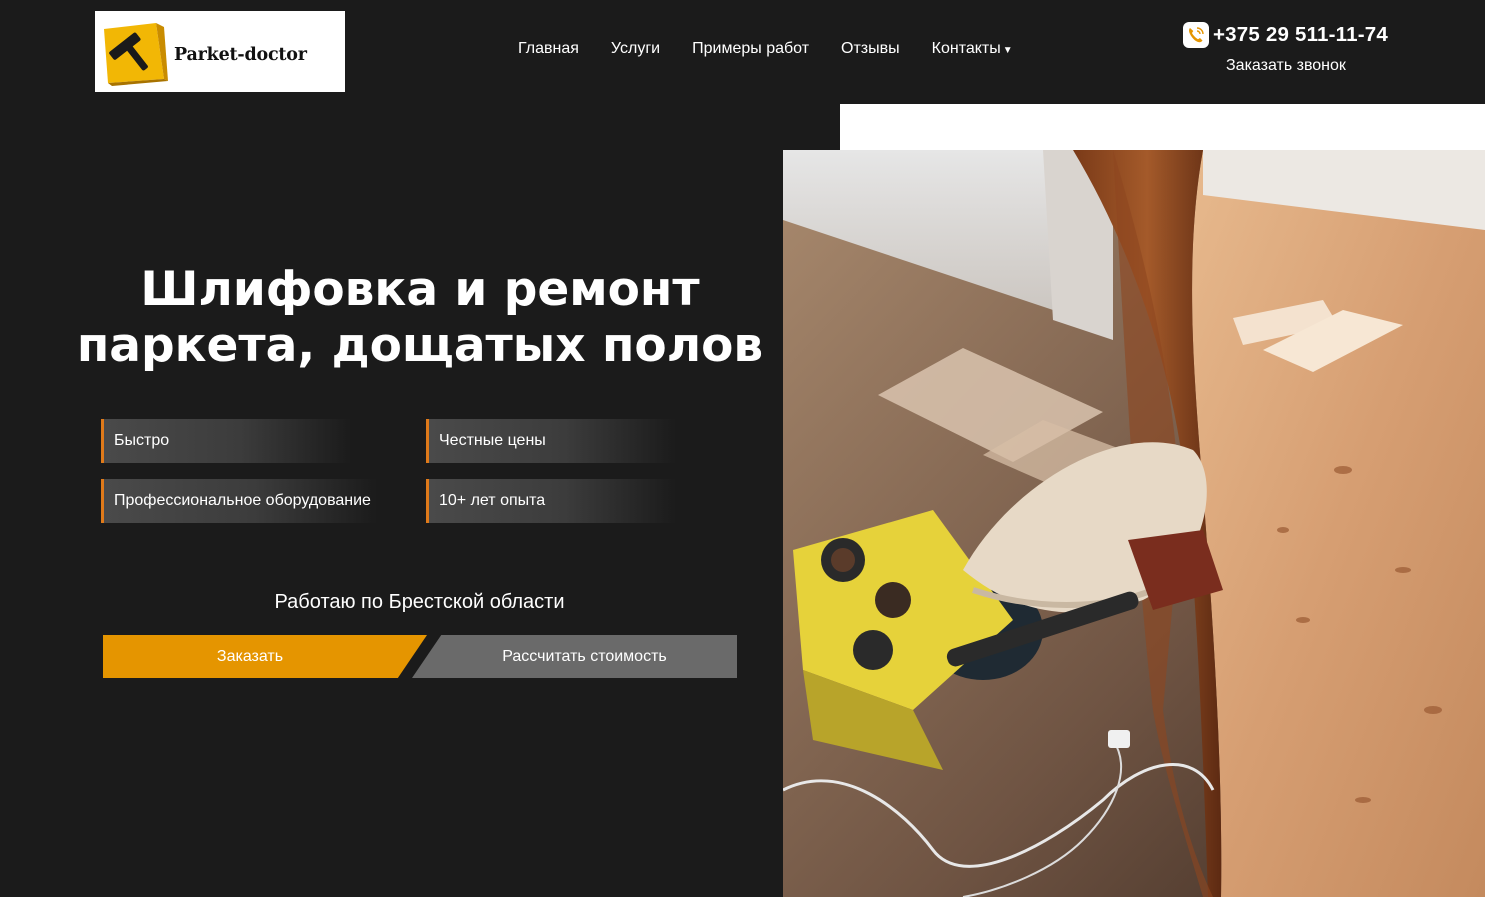 The width and height of the screenshot is (1485, 897). I want to click on nav-item-label: Отзывы, so click(870, 48).